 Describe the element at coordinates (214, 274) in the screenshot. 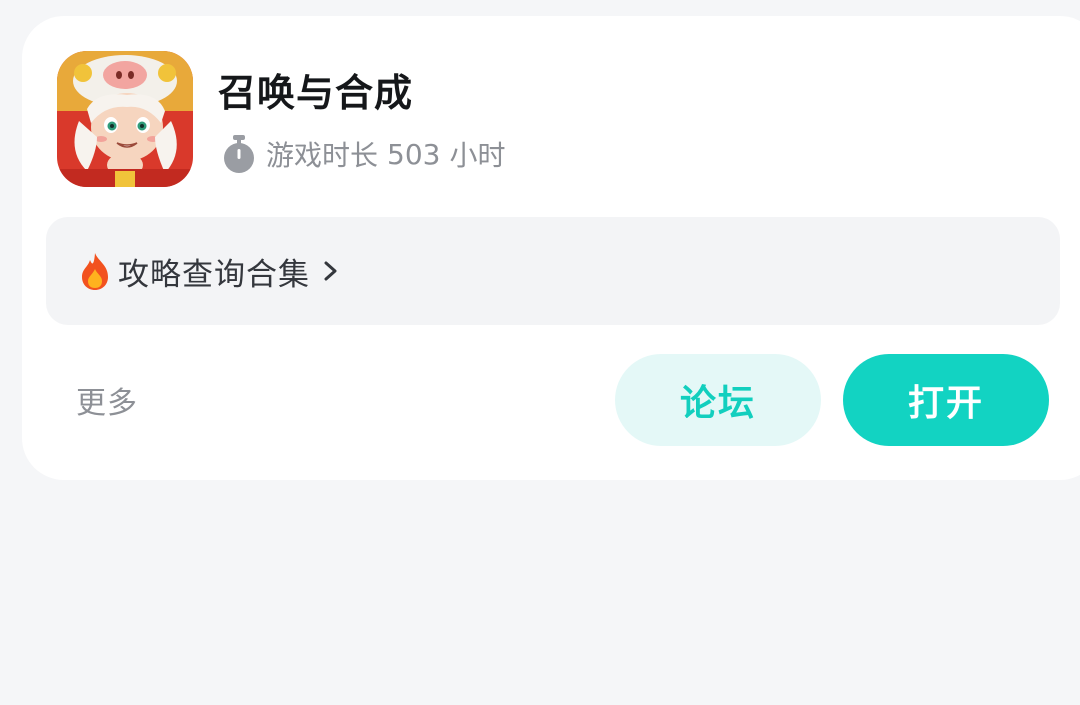

I see `guide-label: 攻略查询合集` at that location.